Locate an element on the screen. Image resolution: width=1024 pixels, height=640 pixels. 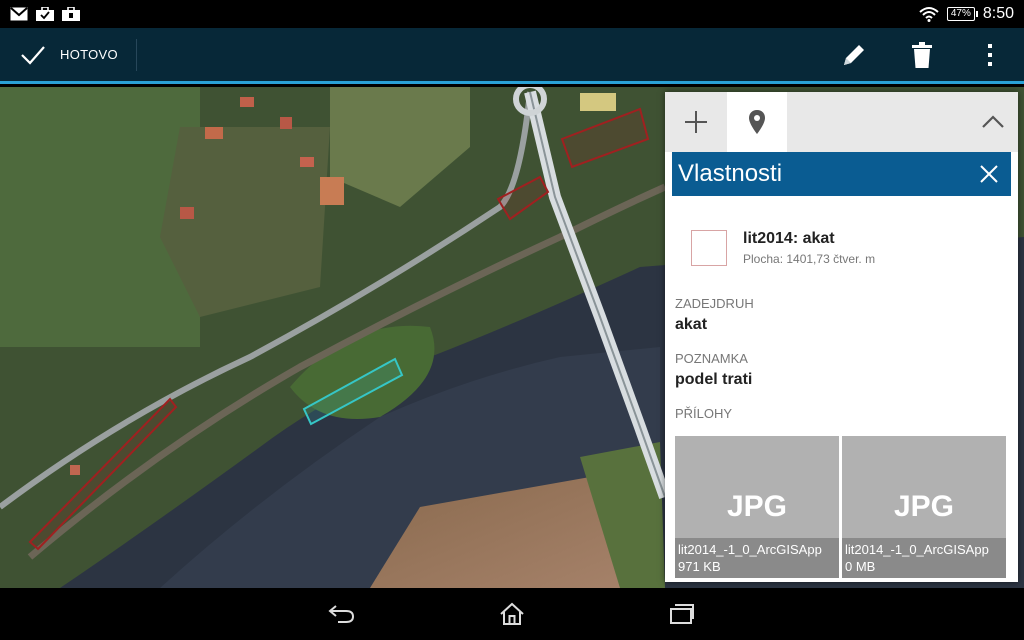
attachment-item: JPG lit2014_-1_0_ArcGISApp 971 KB is located at coordinates (757, 507).